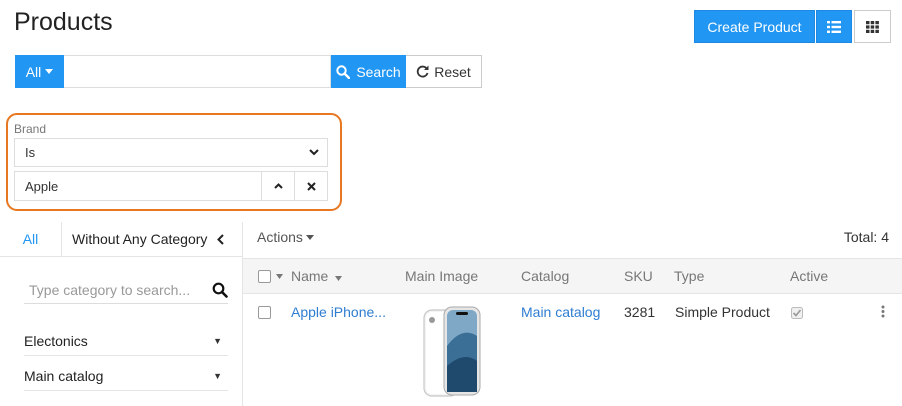 The image size is (902, 406). I want to click on category-search-input, so click(111, 289).